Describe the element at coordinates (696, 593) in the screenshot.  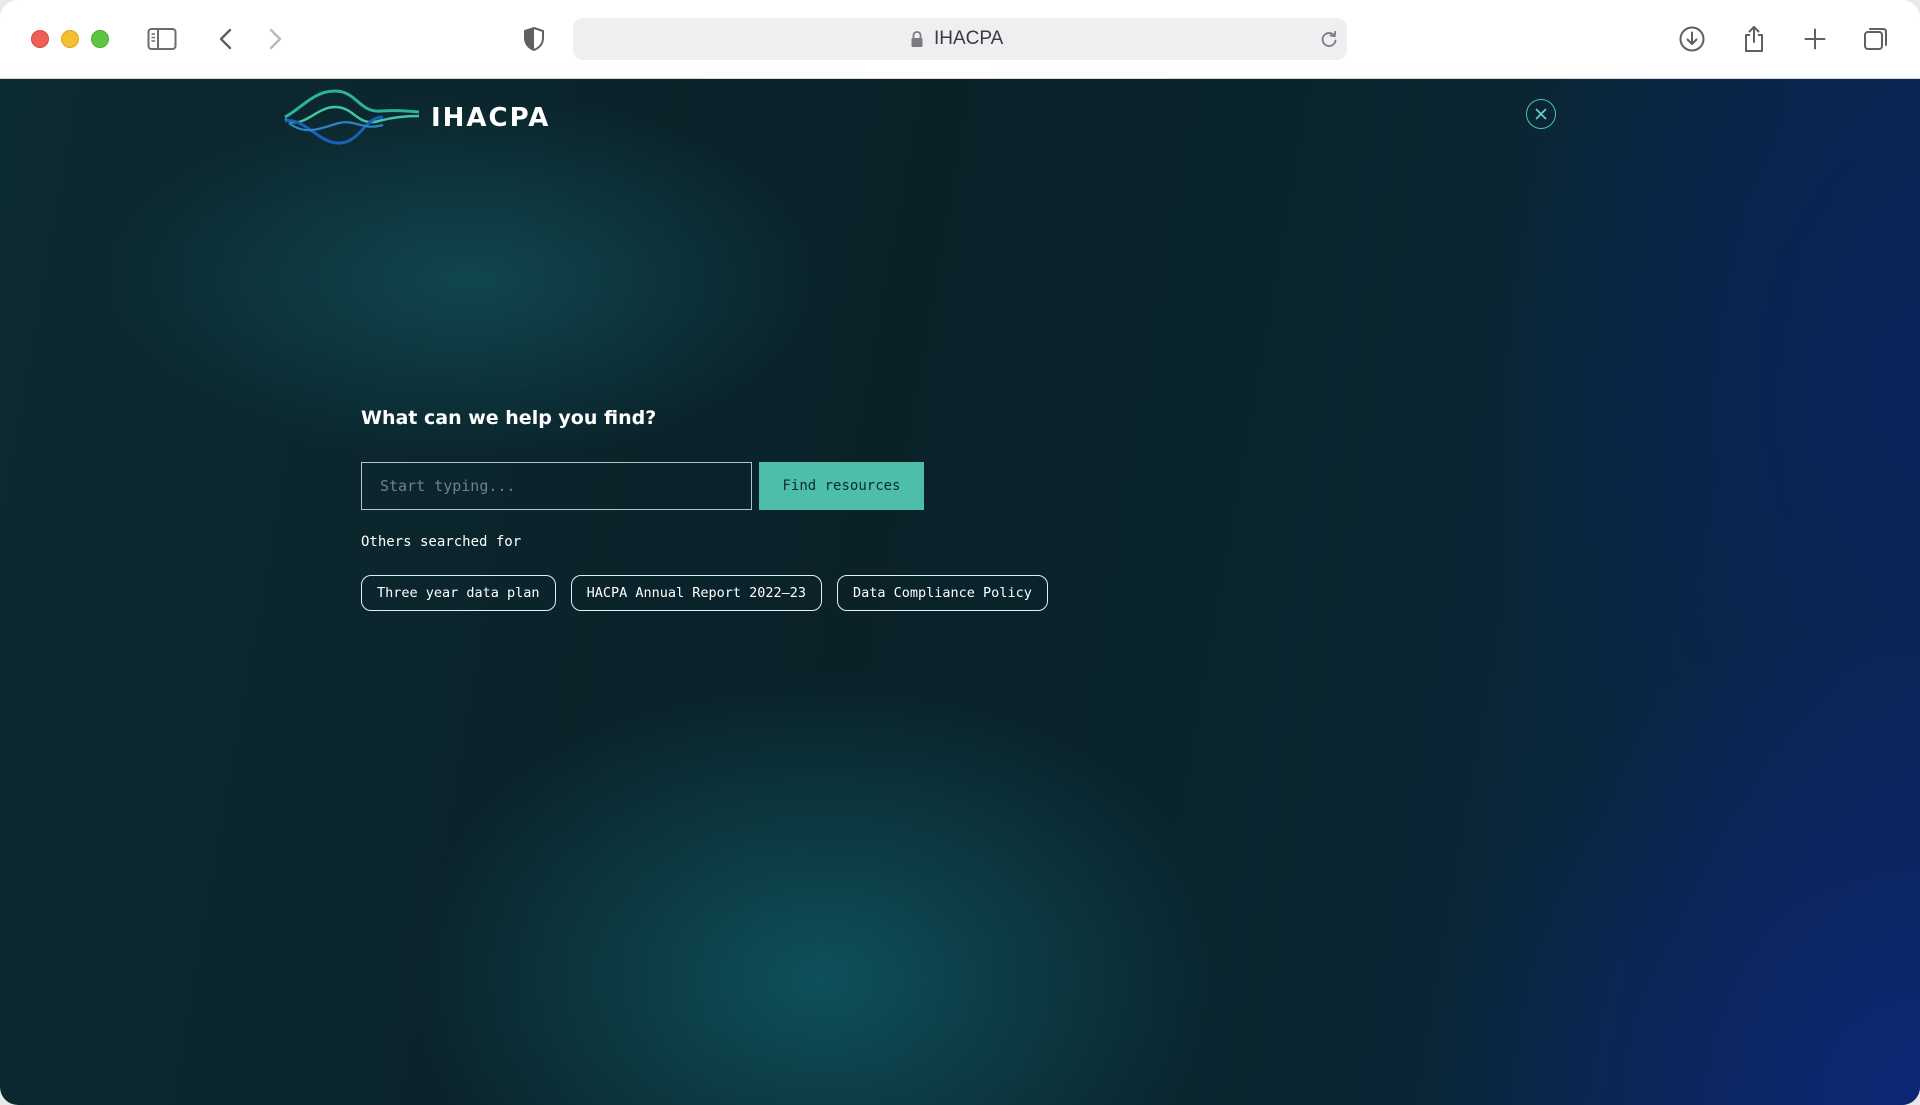
I see `suggestion-chip: HACPA Annual Report 2022–23` at that location.